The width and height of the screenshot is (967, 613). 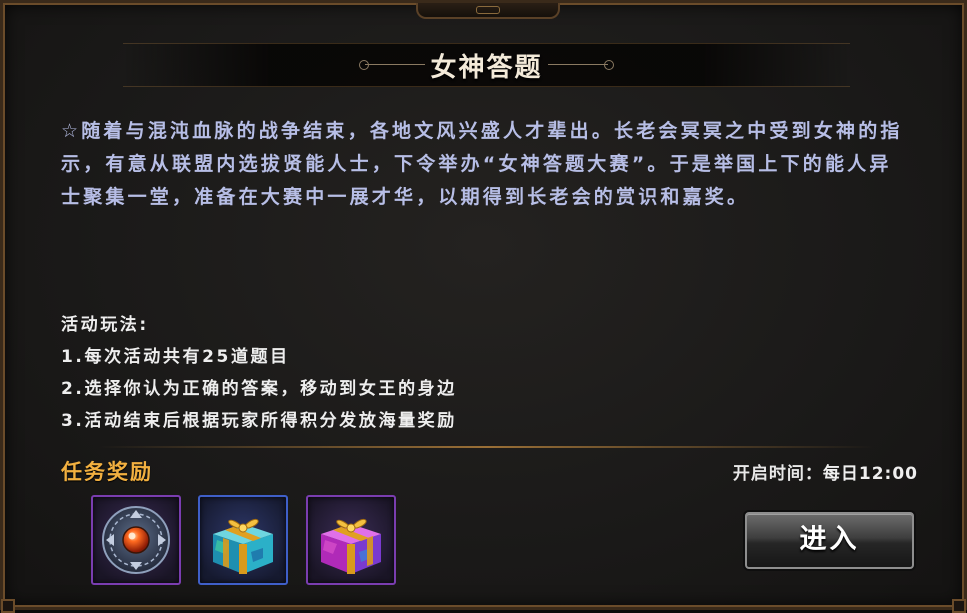 What do you see at coordinates (829, 540) in the screenshot?
I see `enter-button: 进入` at bounding box center [829, 540].